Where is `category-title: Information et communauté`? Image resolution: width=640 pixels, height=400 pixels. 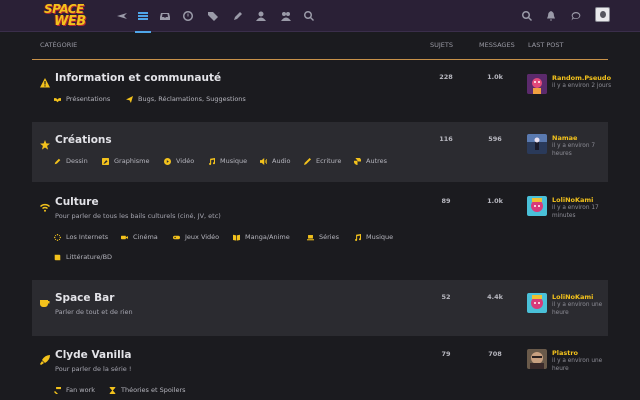
category-title: Information et communauté is located at coordinates (138, 78).